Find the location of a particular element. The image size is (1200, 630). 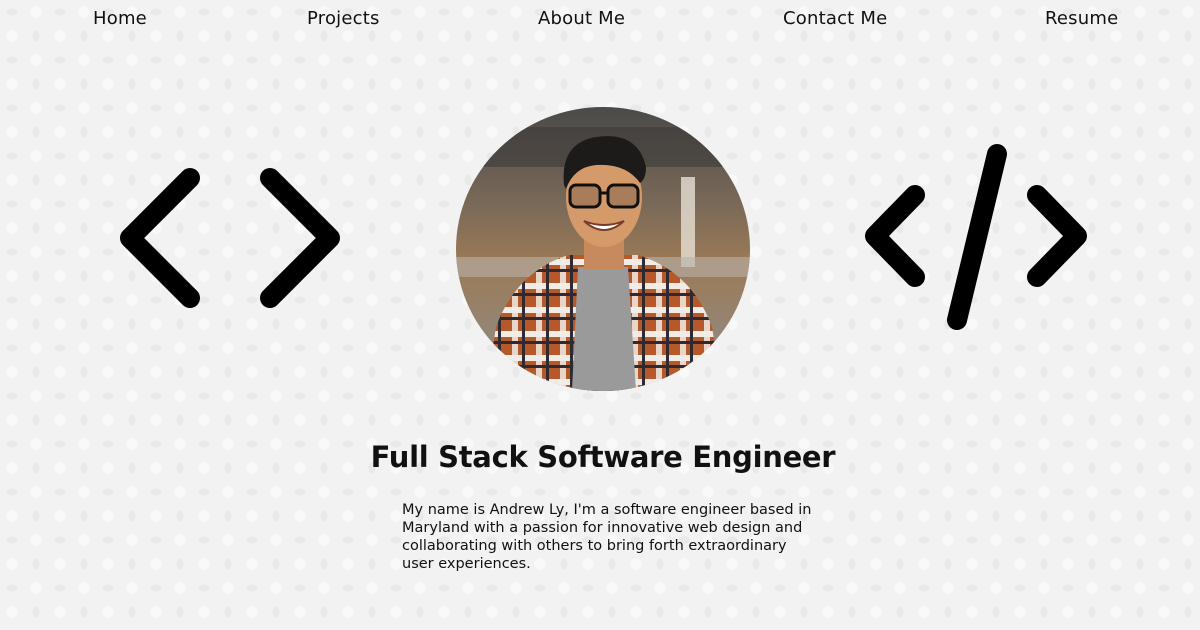

nav-link-resume: Resume is located at coordinates (1081, 18).